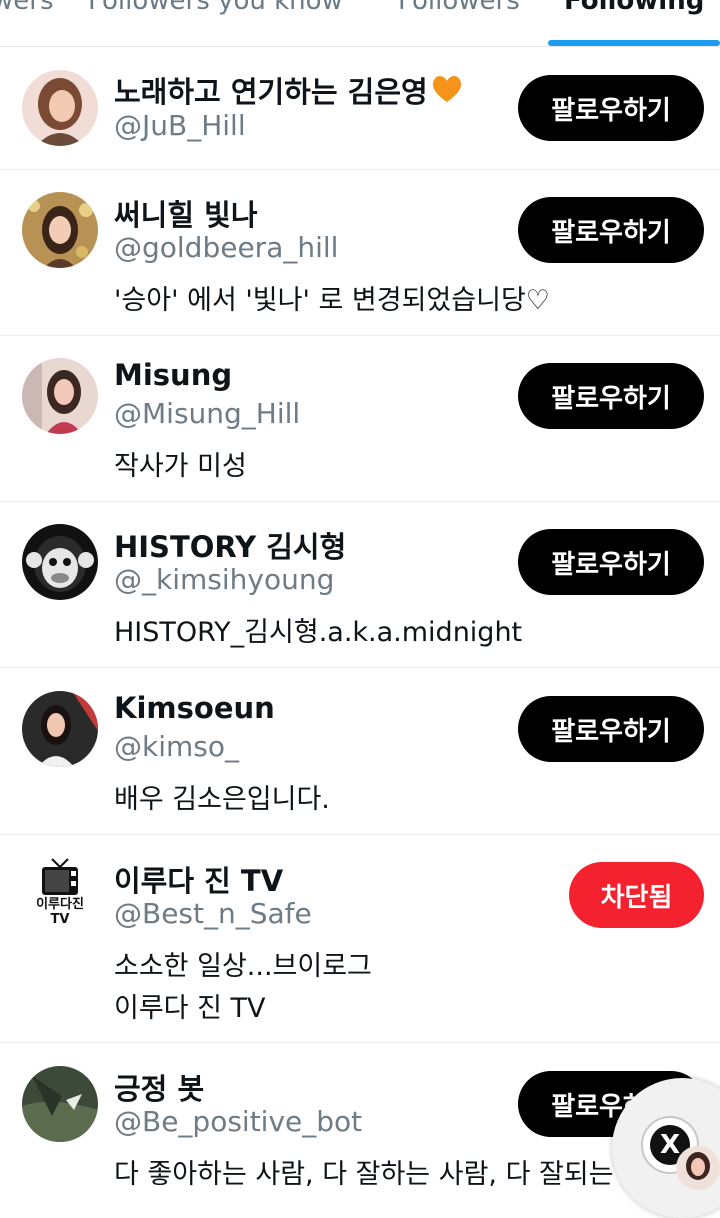  I want to click on user-bio: '승아' 에서 '빛나' 로 변경되었습니당♡, so click(332, 300).